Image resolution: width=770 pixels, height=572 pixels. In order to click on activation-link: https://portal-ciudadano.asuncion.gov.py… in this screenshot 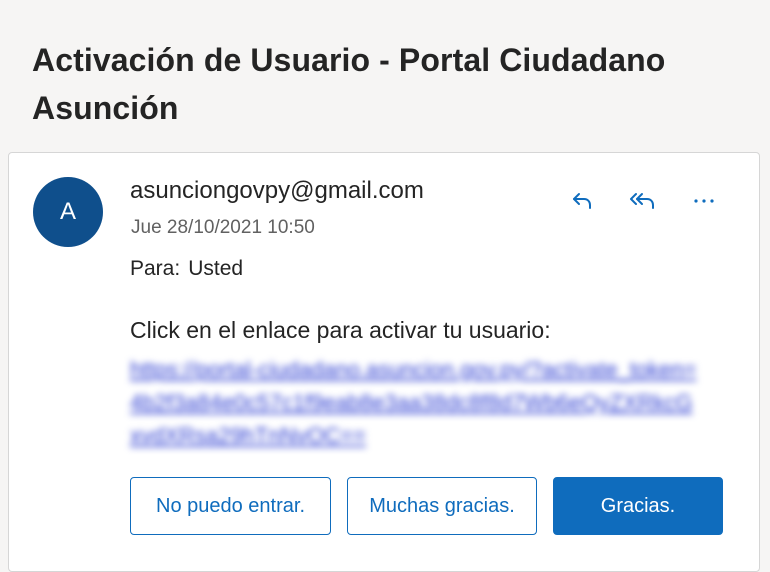, I will do `click(416, 402)`.